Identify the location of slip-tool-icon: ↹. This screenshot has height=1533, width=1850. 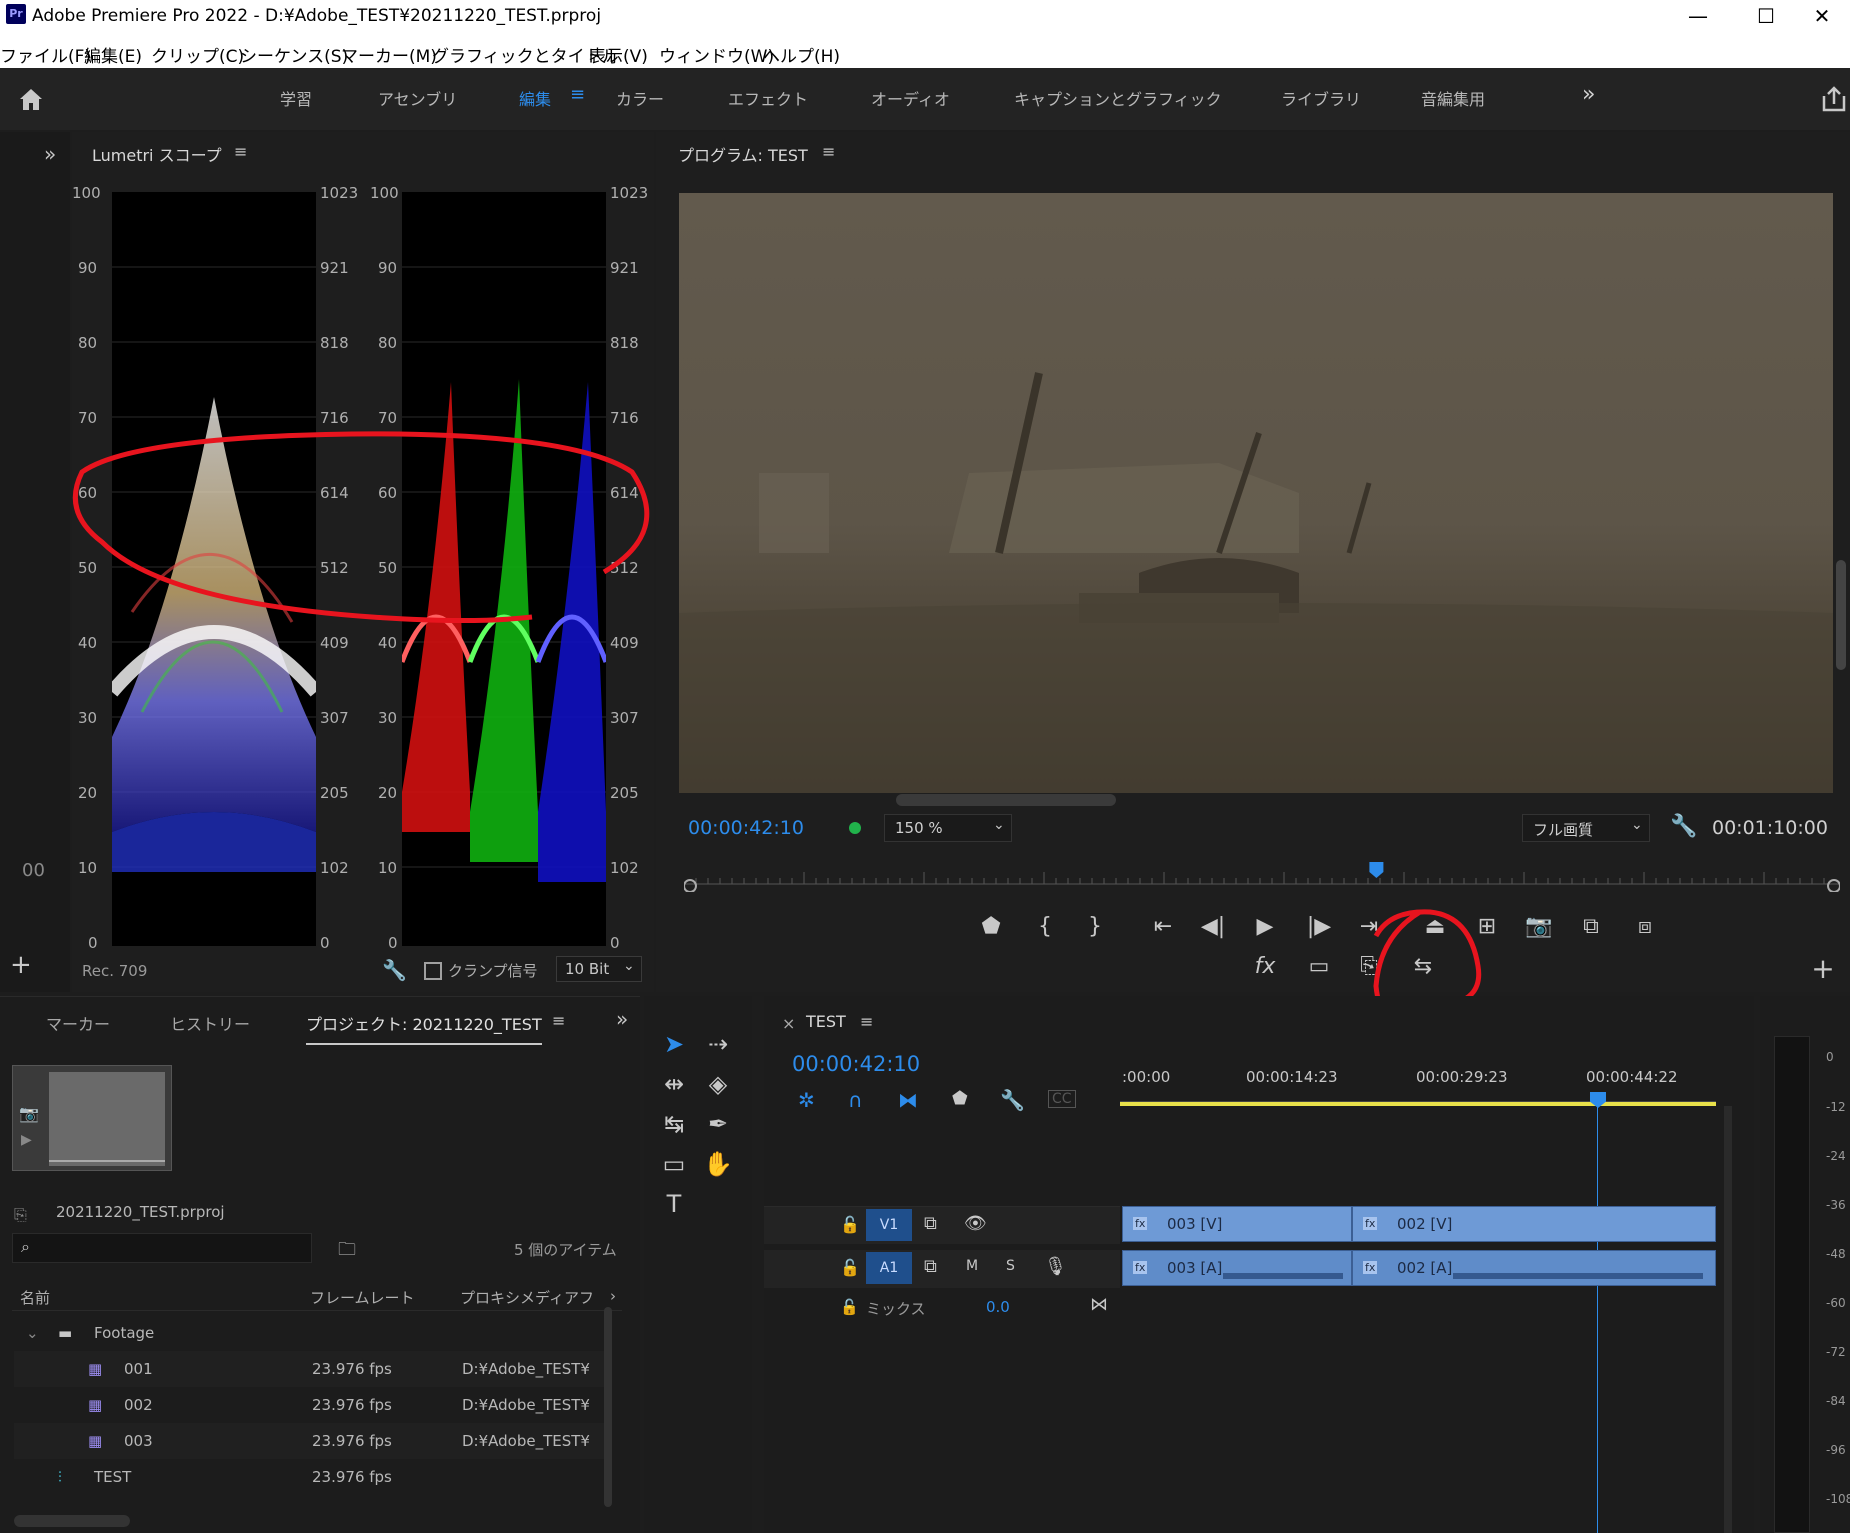
(674, 1124).